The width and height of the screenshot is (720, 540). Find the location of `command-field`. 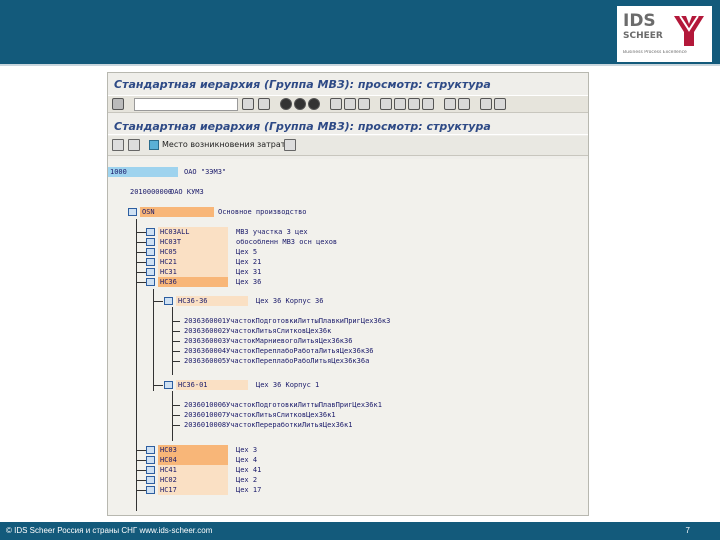

command-field is located at coordinates (186, 104).